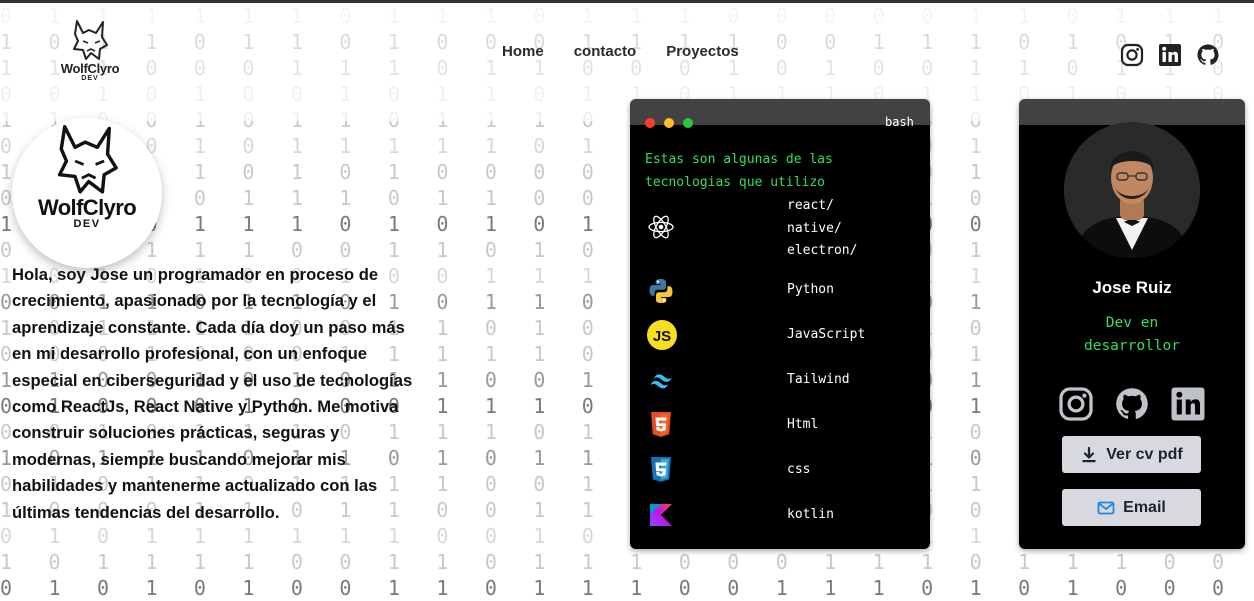  What do you see at coordinates (1132, 334) in the screenshot?
I see `profile-role: Dev en desarrollor` at bounding box center [1132, 334].